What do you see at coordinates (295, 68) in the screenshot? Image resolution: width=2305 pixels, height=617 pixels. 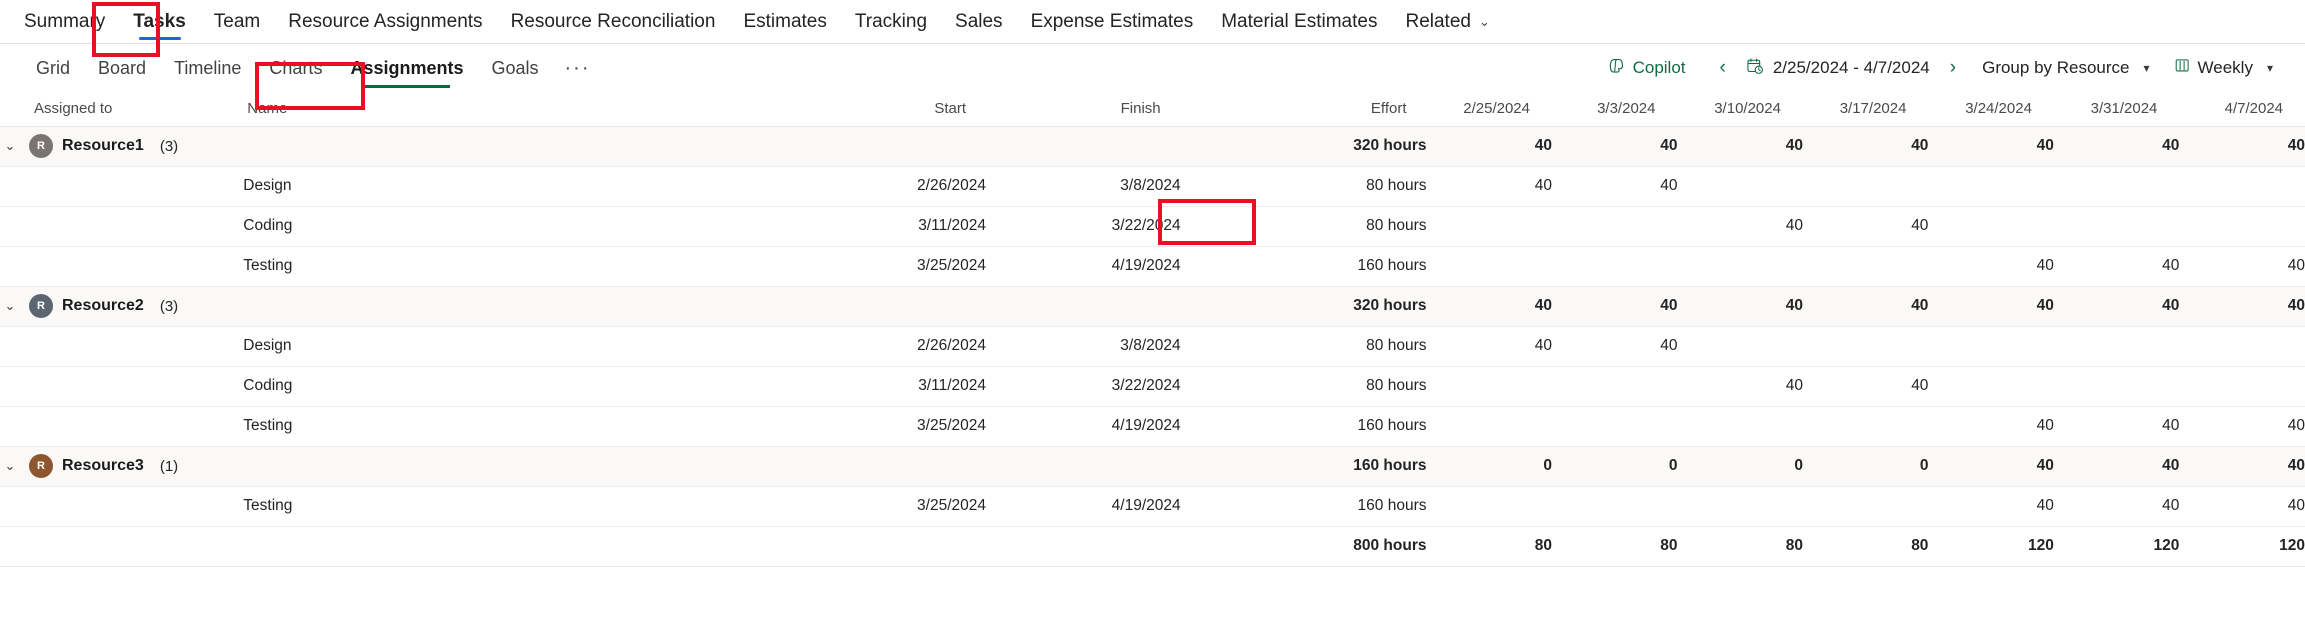 I see `view-tab-charts: Charts` at bounding box center [295, 68].